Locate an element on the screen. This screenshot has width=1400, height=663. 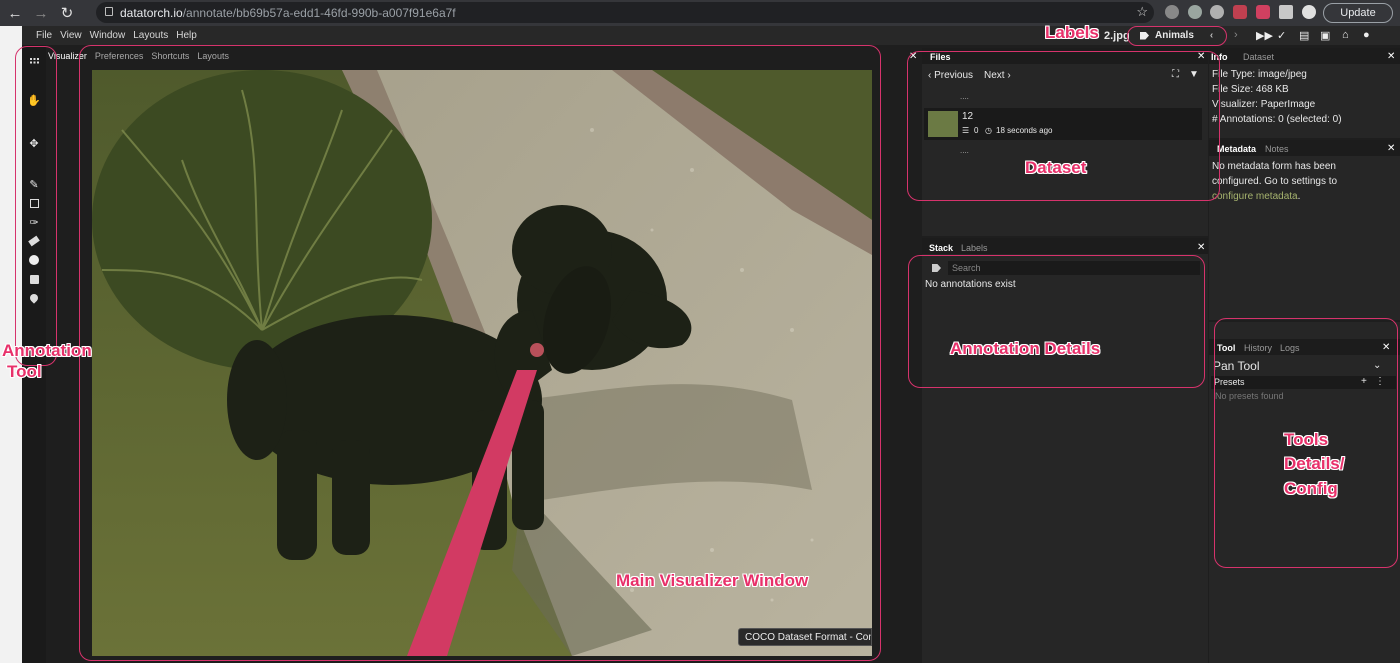
metadata-link-line: configure metadata. is located at coordinates (1256, 196).